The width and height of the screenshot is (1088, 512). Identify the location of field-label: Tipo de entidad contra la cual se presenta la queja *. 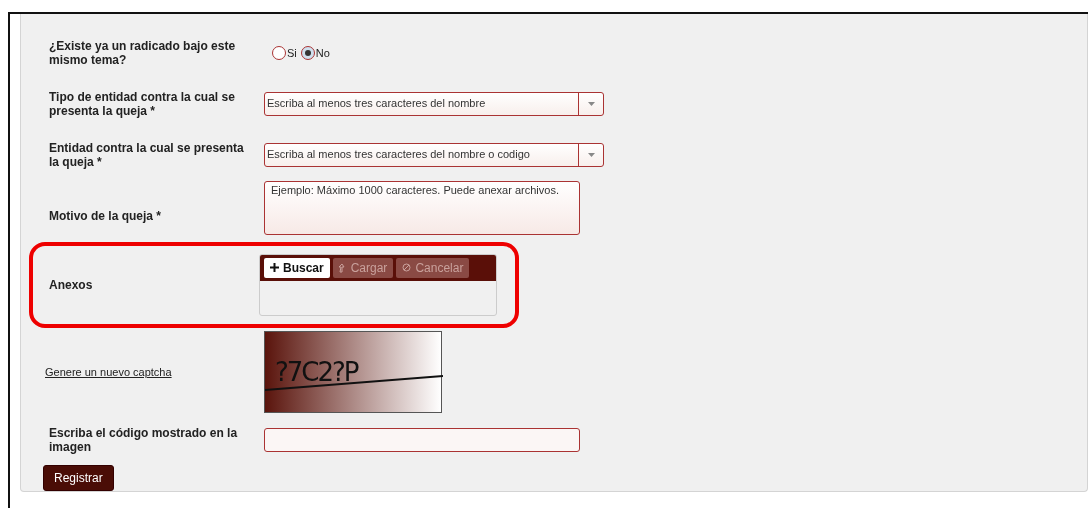
(142, 104).